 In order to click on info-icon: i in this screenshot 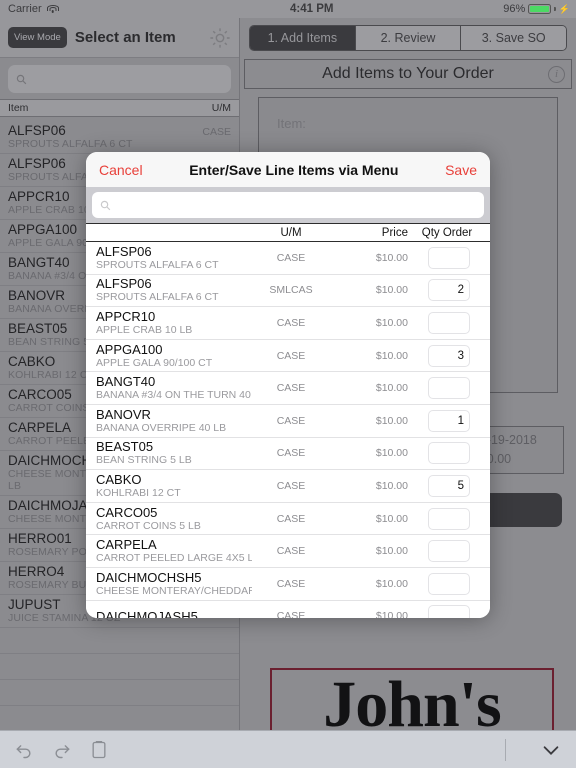, I will do `click(556, 74)`.